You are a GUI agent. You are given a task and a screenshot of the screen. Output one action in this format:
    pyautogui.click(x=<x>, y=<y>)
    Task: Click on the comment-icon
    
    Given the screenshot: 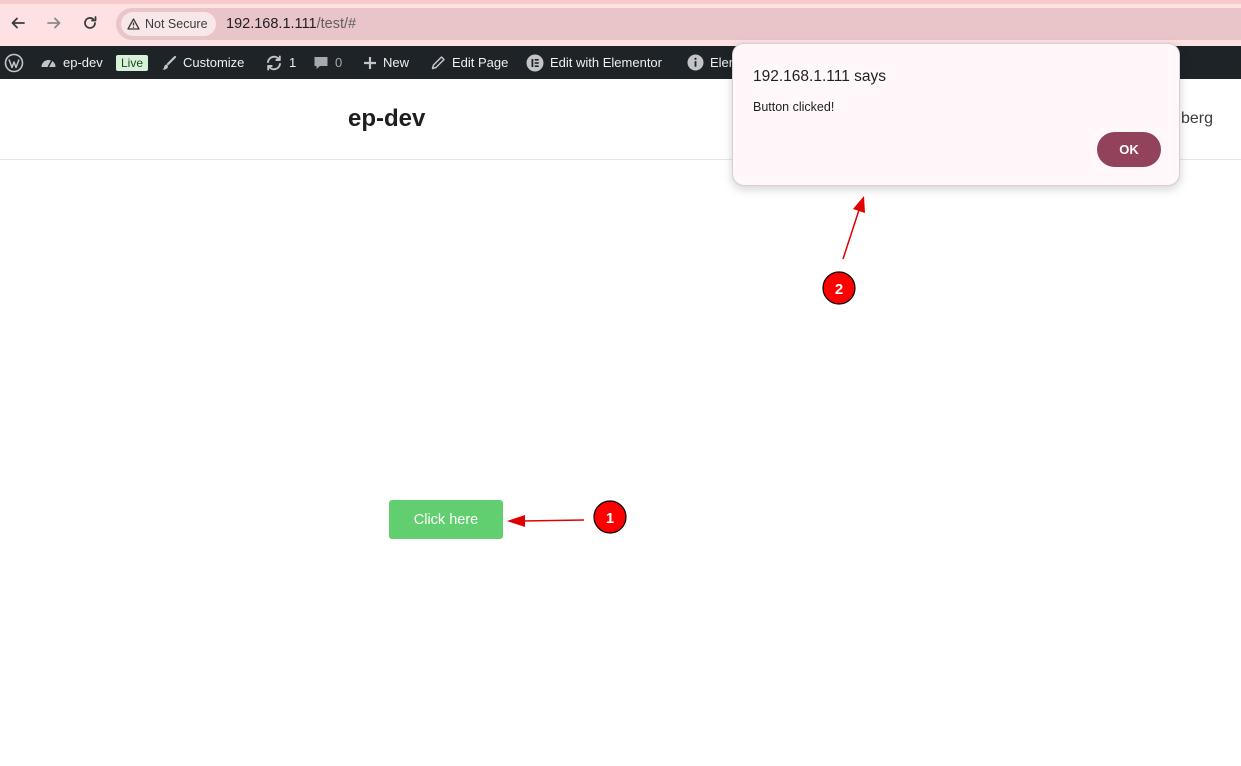 What is the action you would take?
    pyautogui.click(x=321, y=62)
    